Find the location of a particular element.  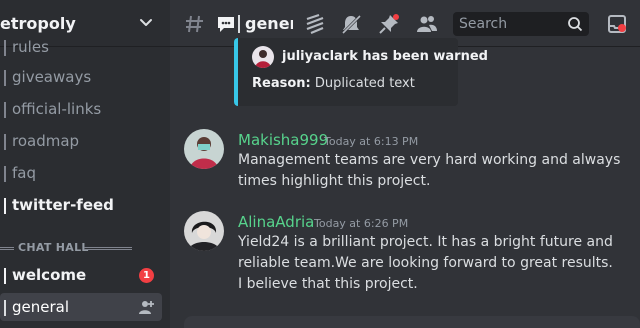

channel-item-welcome: welcome 1 is located at coordinates (81, 275).